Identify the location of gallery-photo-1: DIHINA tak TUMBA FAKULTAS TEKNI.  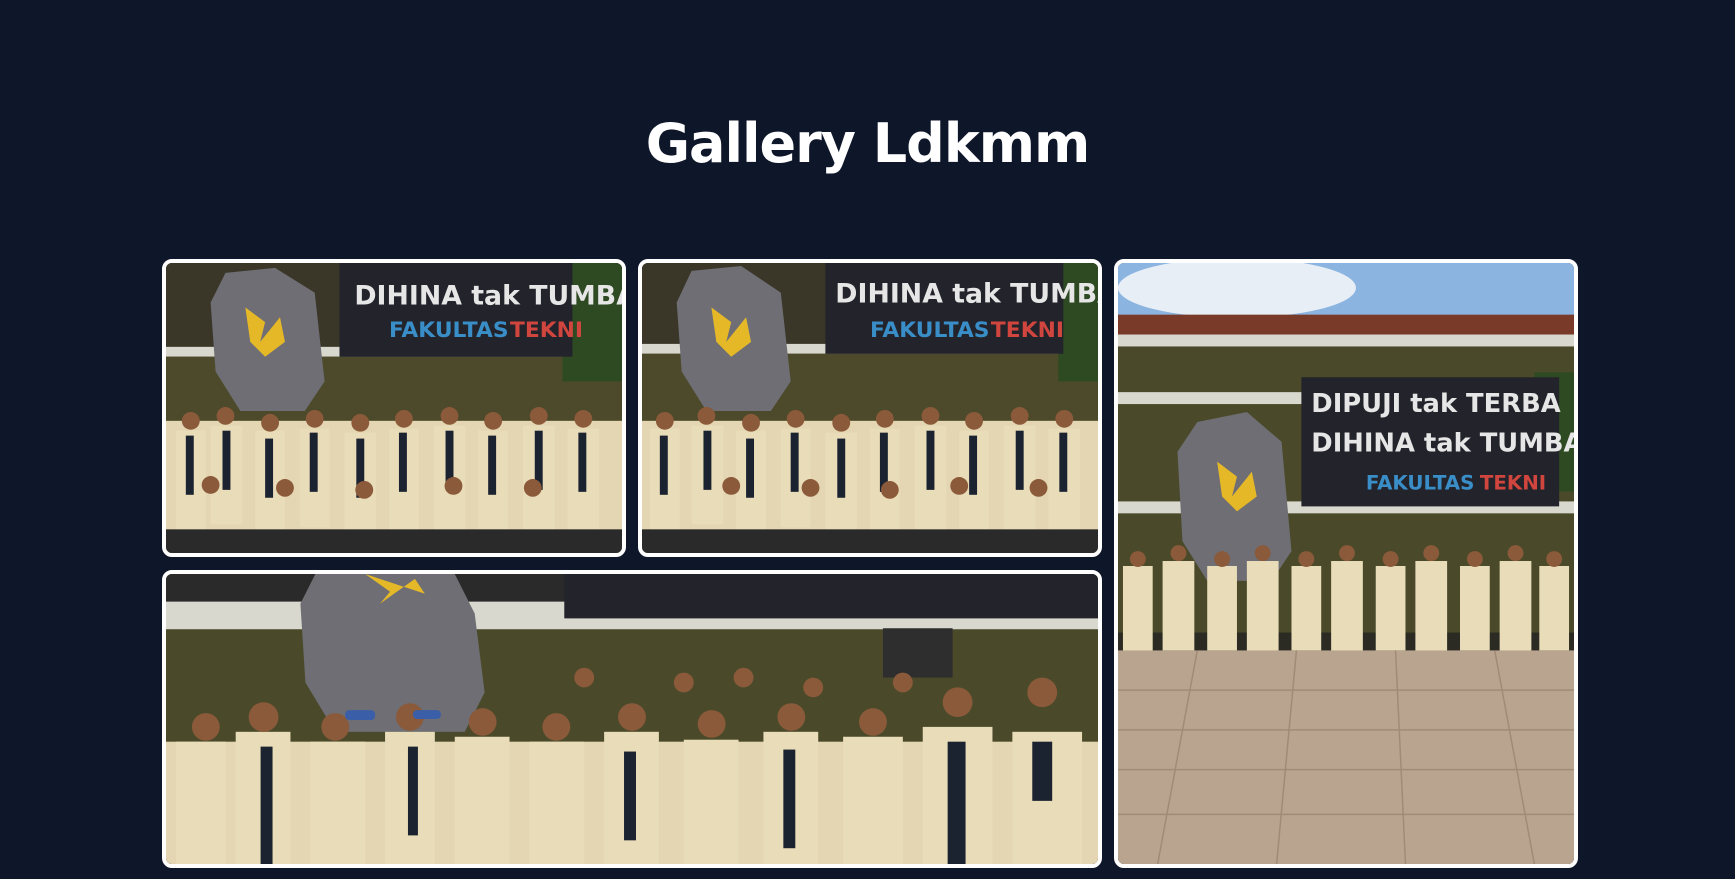
(394, 408).